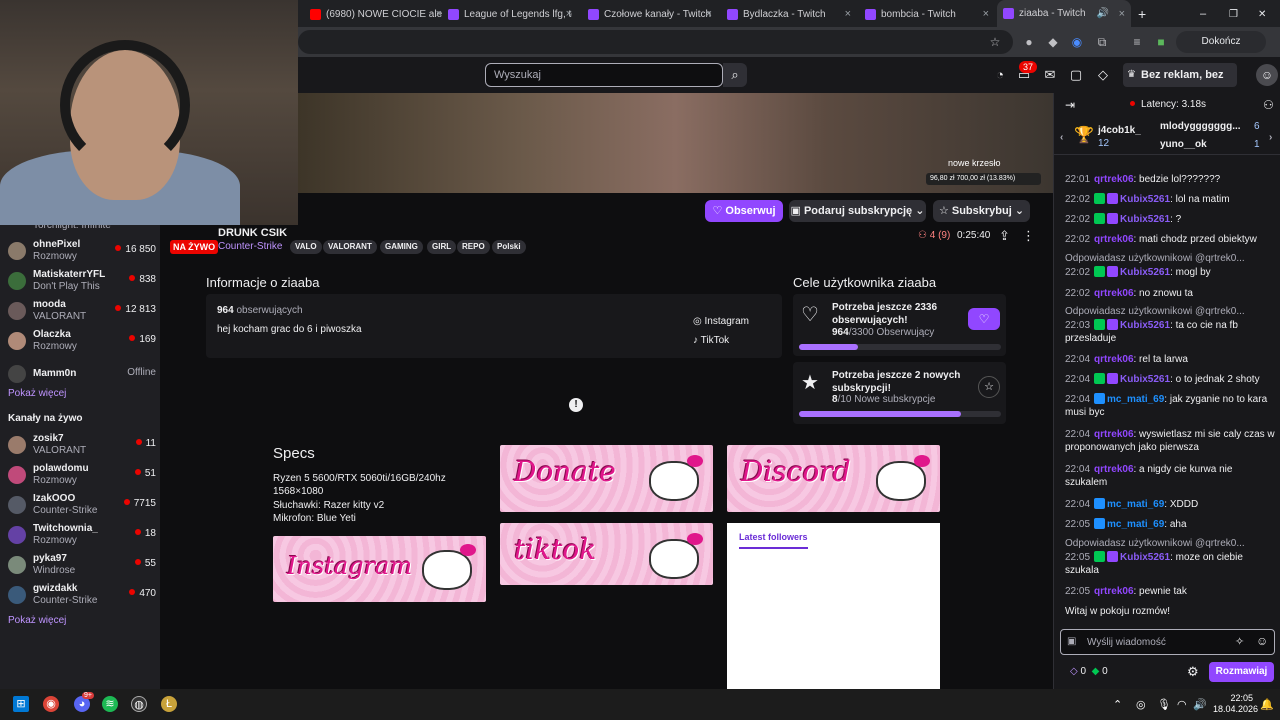  Describe the element at coordinates (139, 704) in the screenshot. I see `obs-icon: ◍` at that location.